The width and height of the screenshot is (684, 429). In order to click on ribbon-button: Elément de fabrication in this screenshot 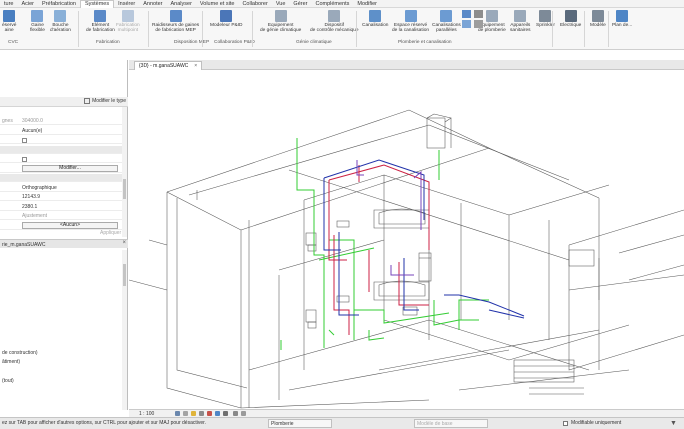, I will do `click(100, 21)`.